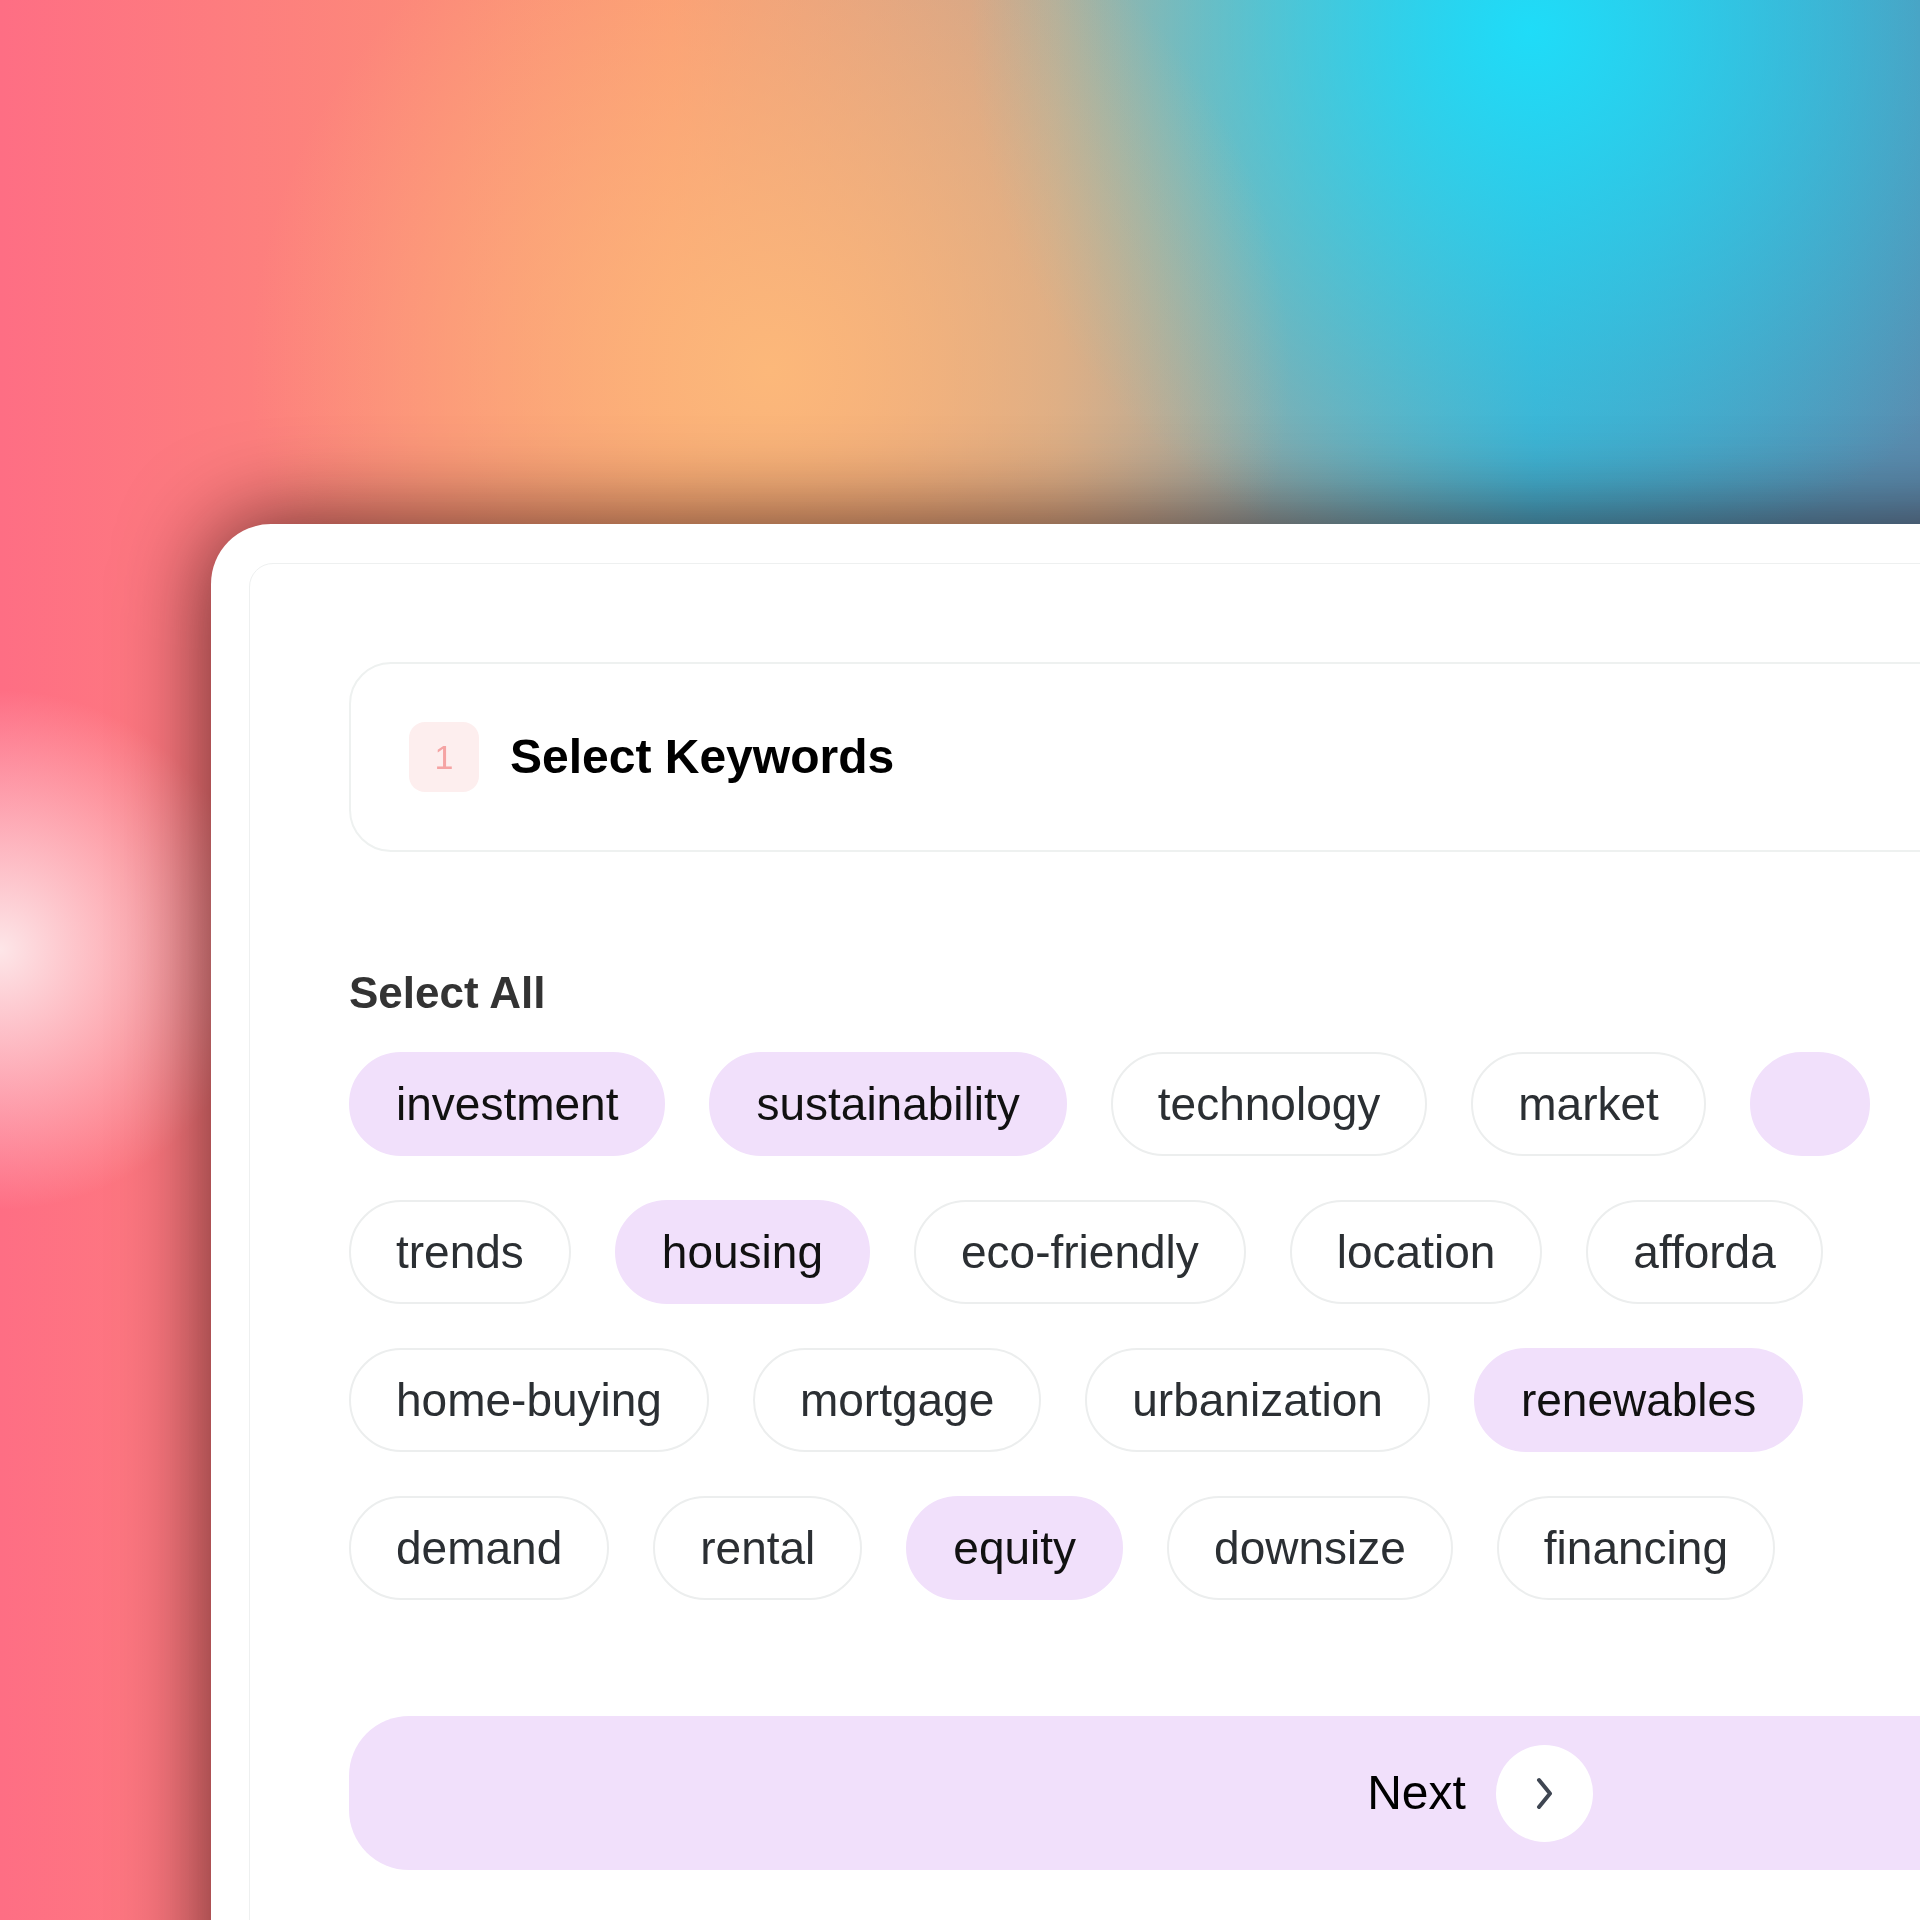 This screenshot has height=1920, width=1920. Describe the element at coordinates (1638, 1400) in the screenshot. I see `keyword-chip: renewables` at that location.